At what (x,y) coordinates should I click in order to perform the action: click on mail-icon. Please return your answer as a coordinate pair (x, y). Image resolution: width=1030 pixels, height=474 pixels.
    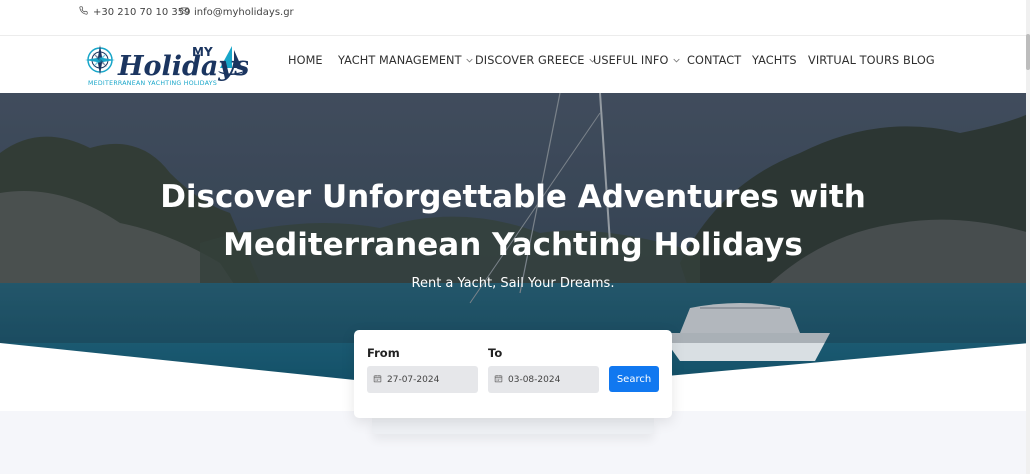
    Looking at the image, I should click on (184, 12).